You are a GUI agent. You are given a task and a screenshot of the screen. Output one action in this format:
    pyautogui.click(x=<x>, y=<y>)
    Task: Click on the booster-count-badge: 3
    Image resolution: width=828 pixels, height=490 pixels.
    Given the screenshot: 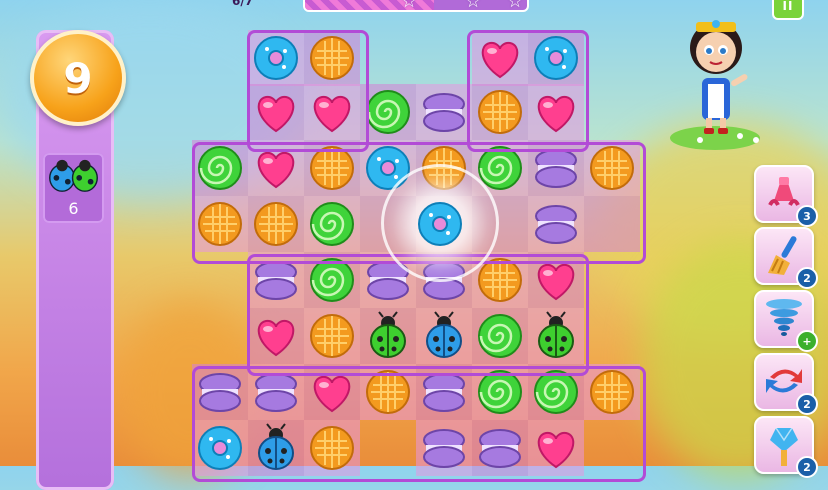 What is the action you would take?
    pyautogui.click(x=807, y=216)
    